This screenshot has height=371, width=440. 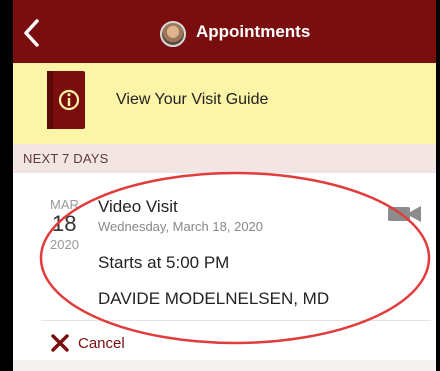 What do you see at coordinates (214, 298) in the screenshot?
I see `provider-name: DAVIDE MODELNELSEN, MD` at bounding box center [214, 298].